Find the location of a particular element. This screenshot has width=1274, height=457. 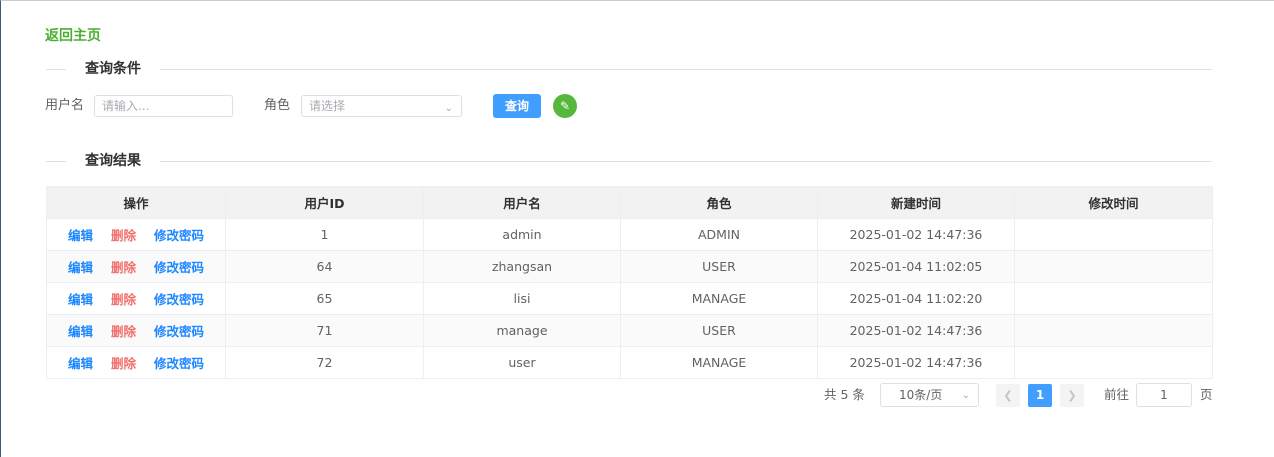

query-button: 查询 is located at coordinates (517, 106).